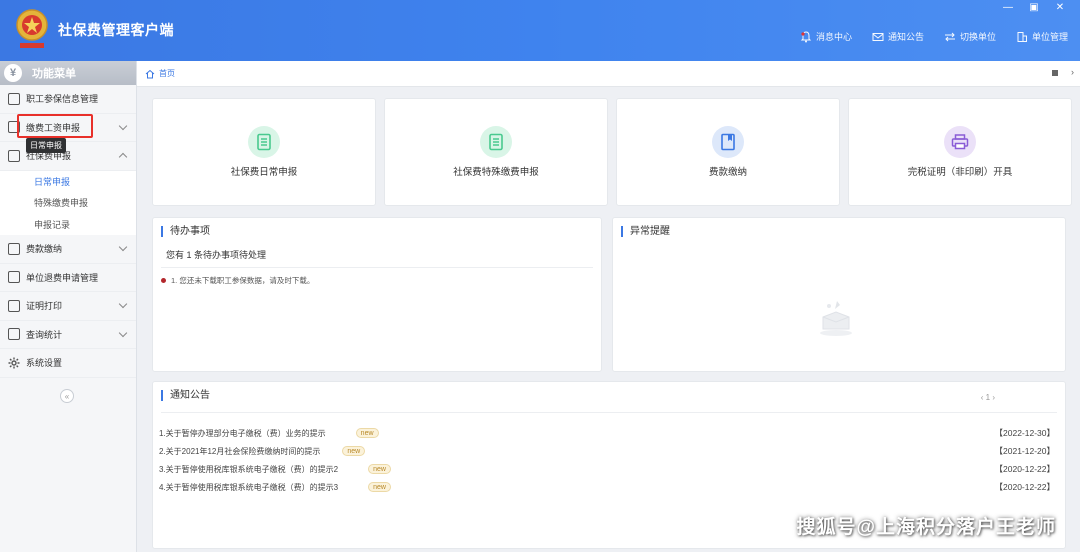 The width and height of the screenshot is (1080, 552). I want to click on sidebar-item-employee-info: 职工参保信息管理, so click(68, 99).